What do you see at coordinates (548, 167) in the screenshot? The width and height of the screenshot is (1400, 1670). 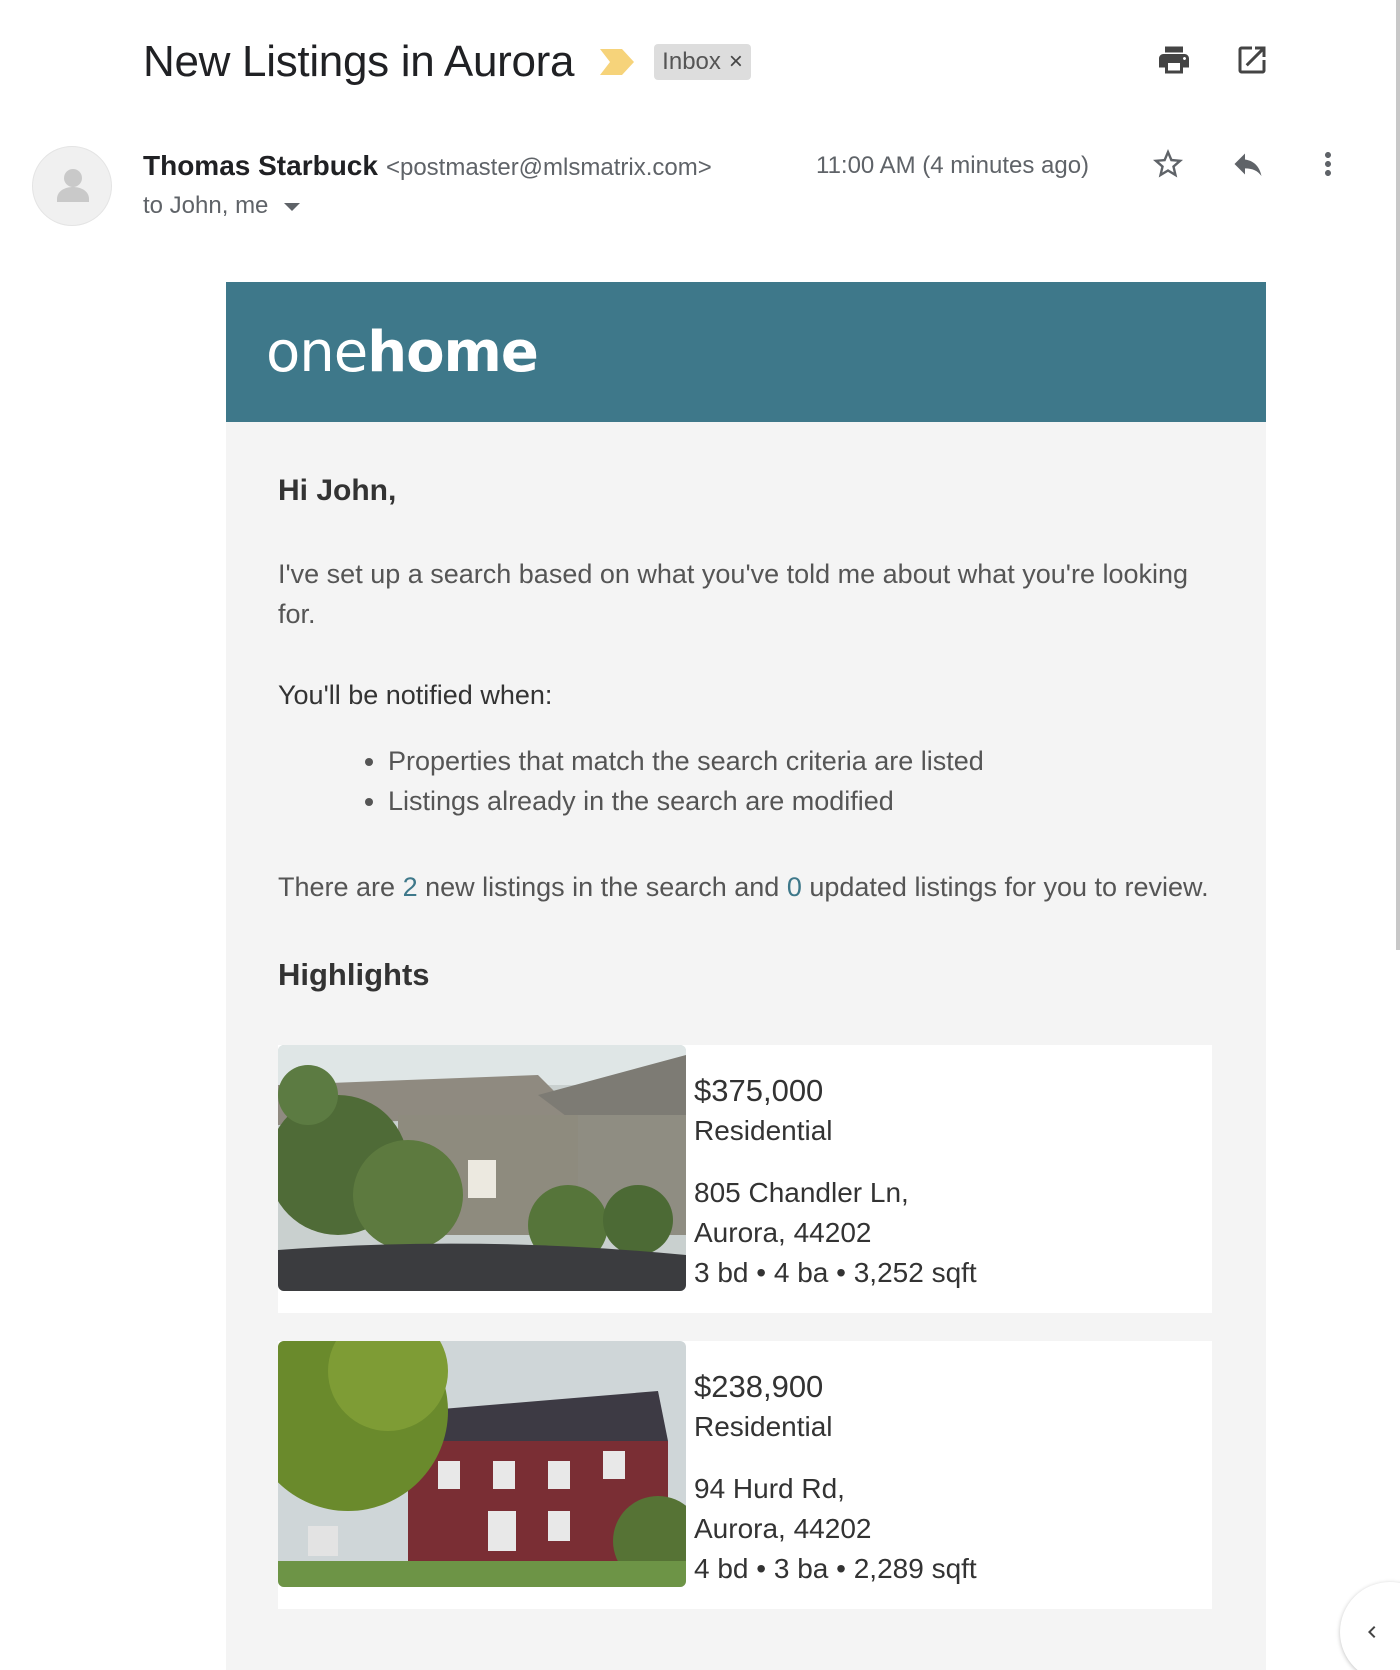 I see `sender-email: <postmaster@mlsmatrix.com>` at bounding box center [548, 167].